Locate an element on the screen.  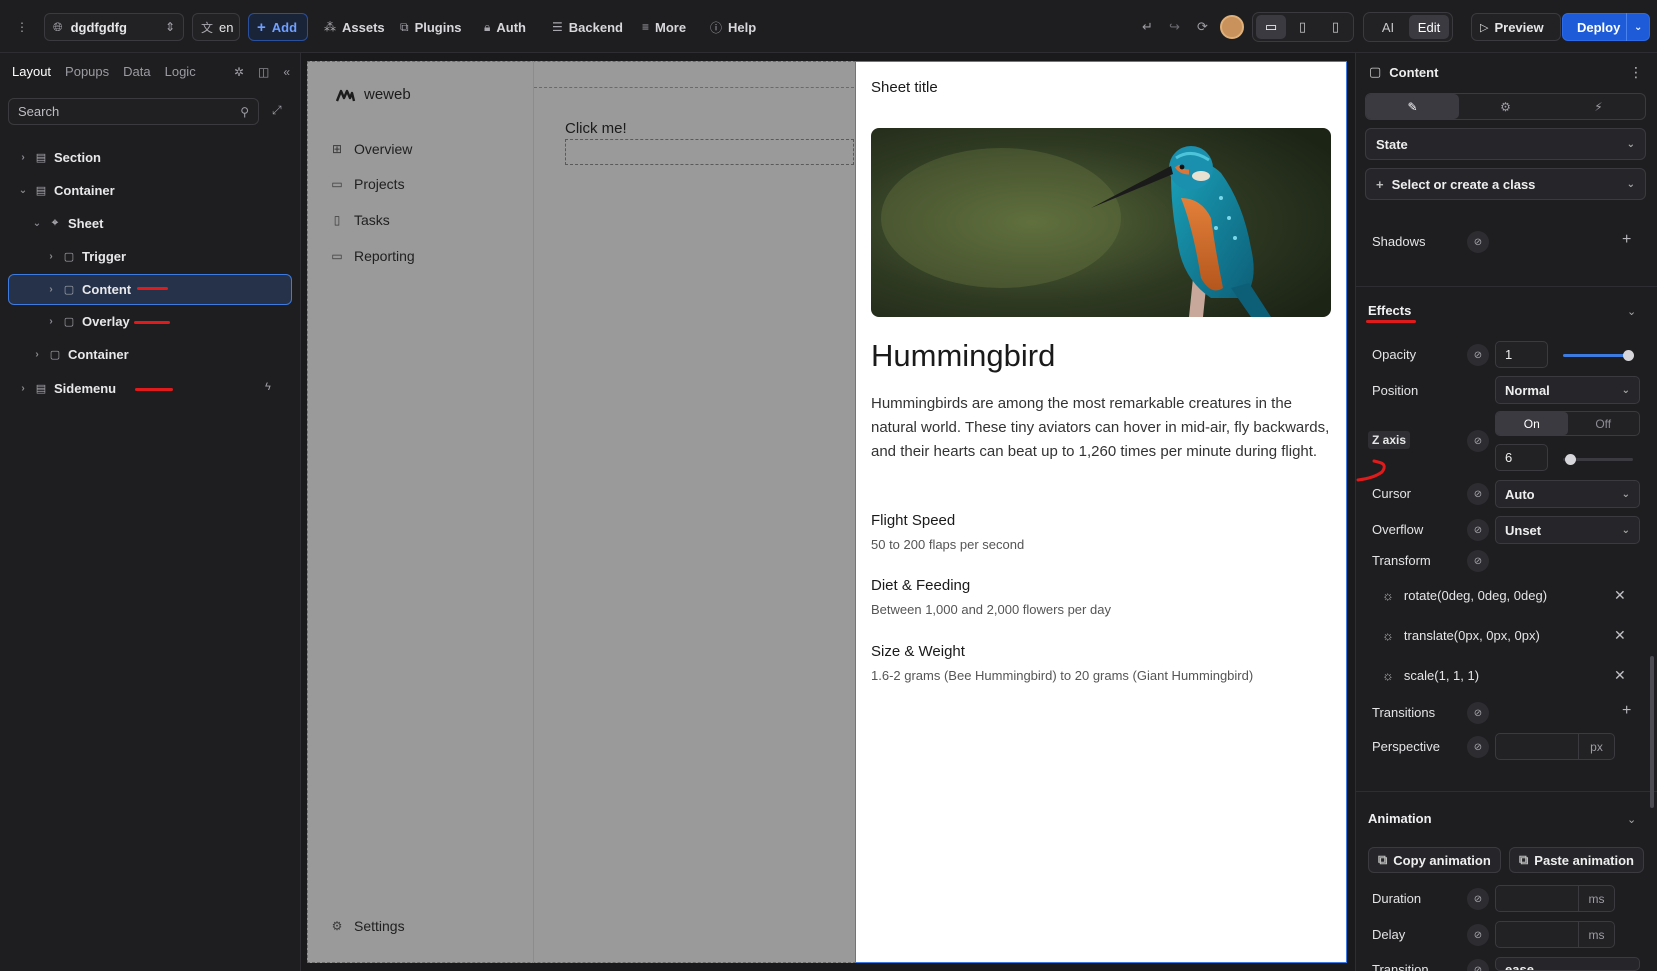
tree-item-label: Container is located at coordinates (98, 354).